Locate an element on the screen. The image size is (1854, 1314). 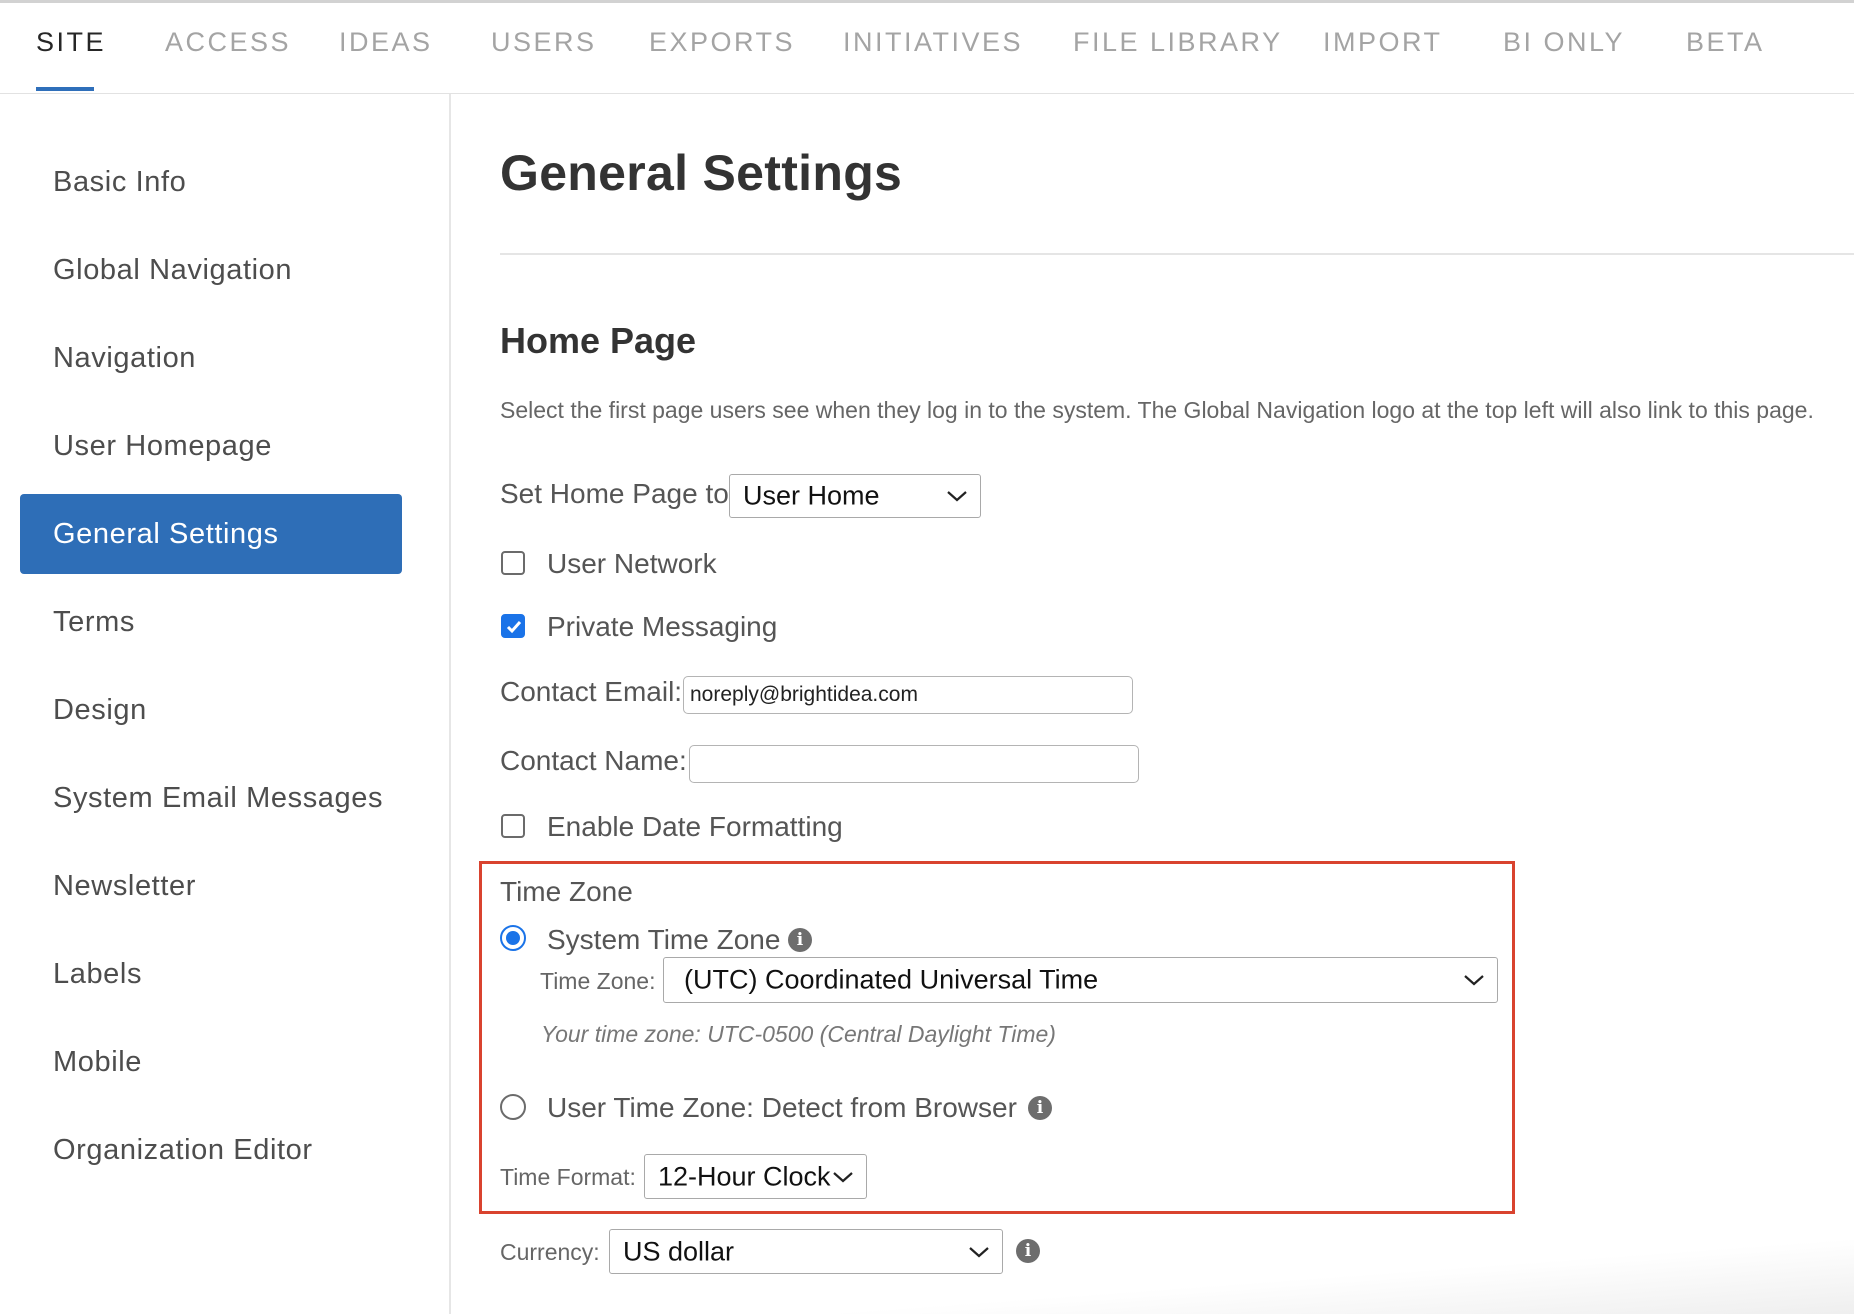
contact-name-input is located at coordinates (914, 764).